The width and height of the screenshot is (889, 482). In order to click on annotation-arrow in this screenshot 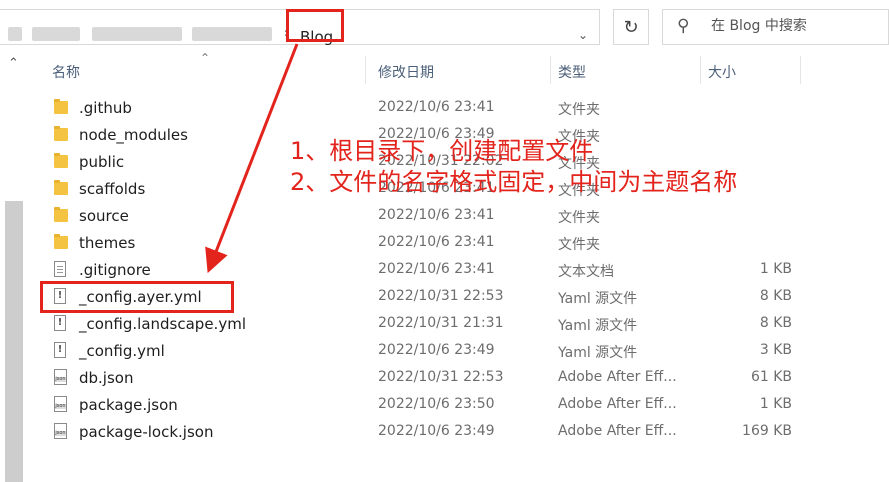, I will do `click(252, 158)`.